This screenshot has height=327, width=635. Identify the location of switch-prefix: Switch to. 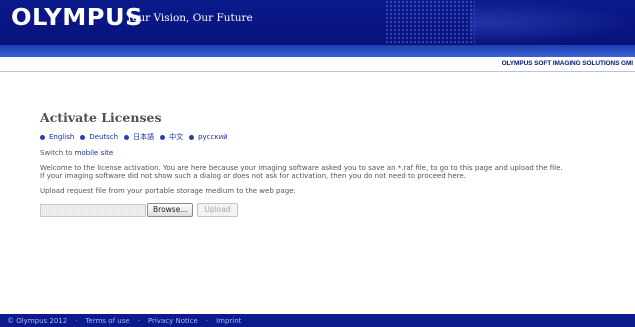
(57, 153).